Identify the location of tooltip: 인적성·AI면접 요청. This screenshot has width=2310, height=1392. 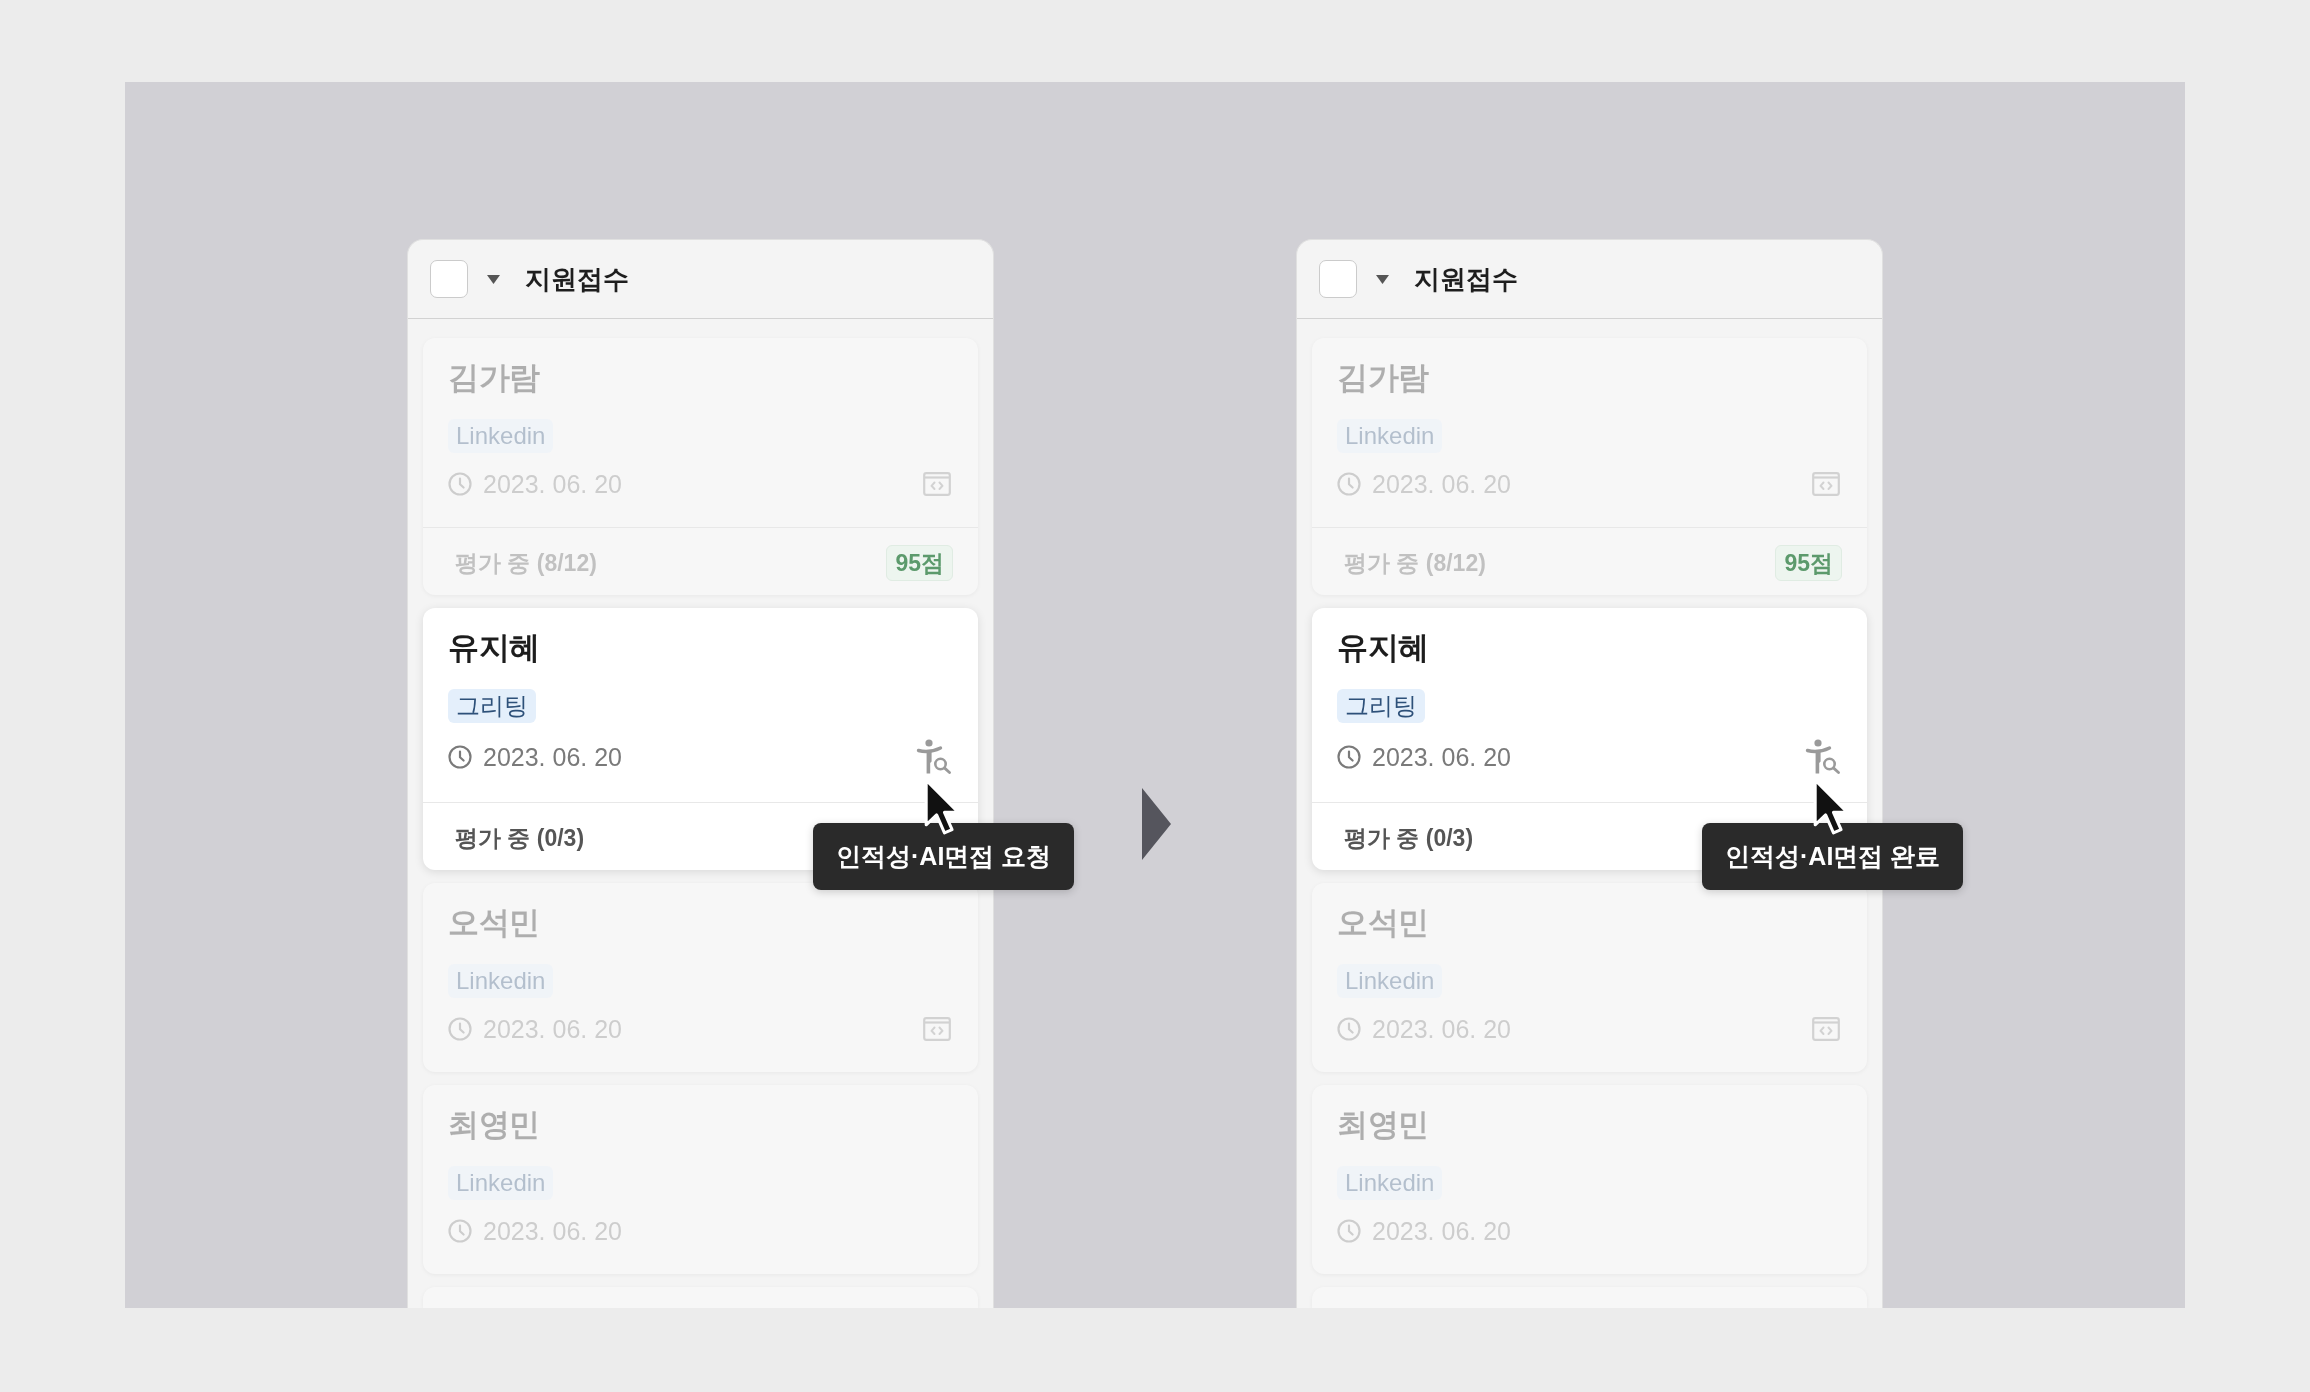
(944, 856).